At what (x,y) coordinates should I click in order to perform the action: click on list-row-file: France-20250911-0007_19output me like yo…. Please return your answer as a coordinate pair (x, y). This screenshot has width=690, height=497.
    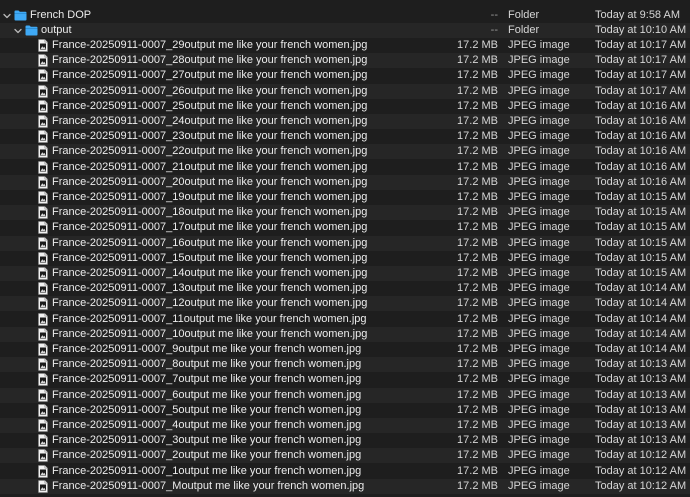
    Looking at the image, I should click on (345, 197).